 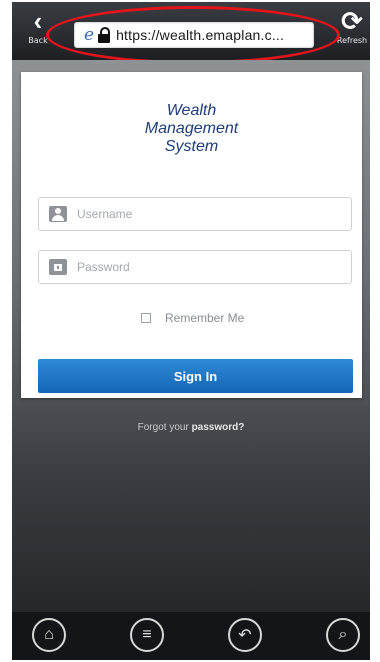 I want to click on bottom-navigation: ⌂ ≡ ↶ ⌕, so click(x=191, y=636).